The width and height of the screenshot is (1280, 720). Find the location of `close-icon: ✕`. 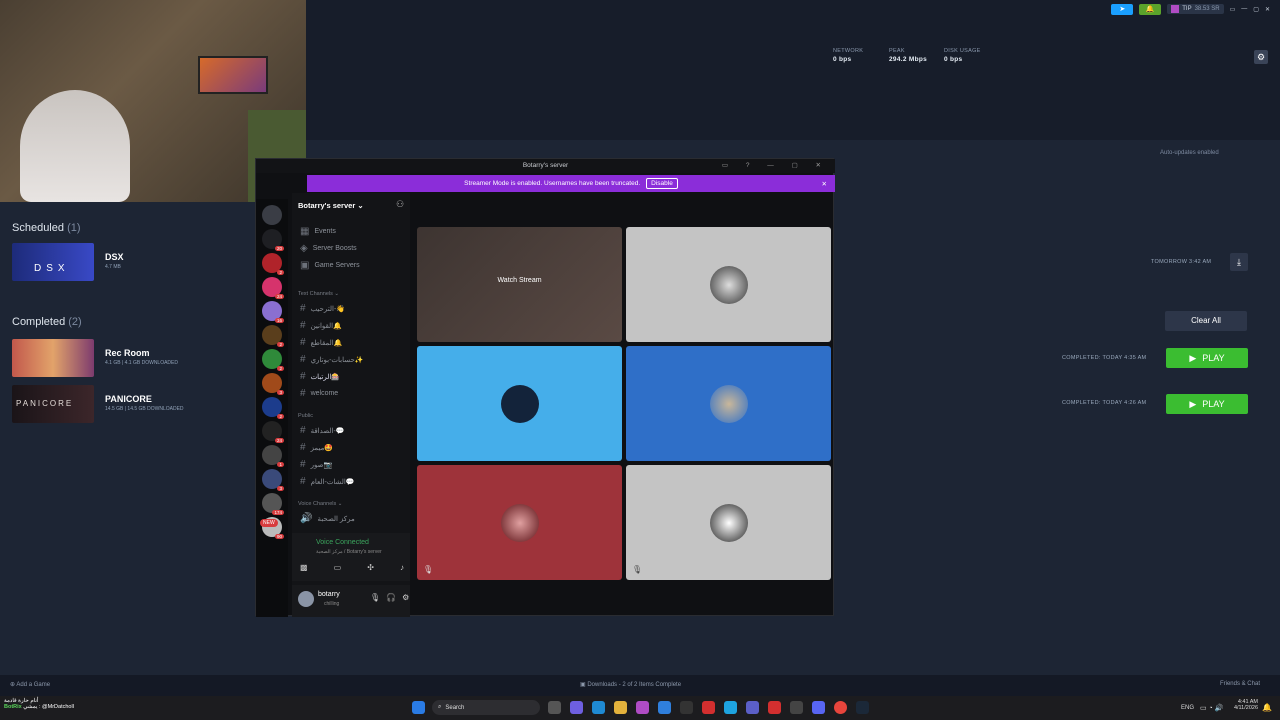

close-icon: ✕ is located at coordinates (1267, 9).